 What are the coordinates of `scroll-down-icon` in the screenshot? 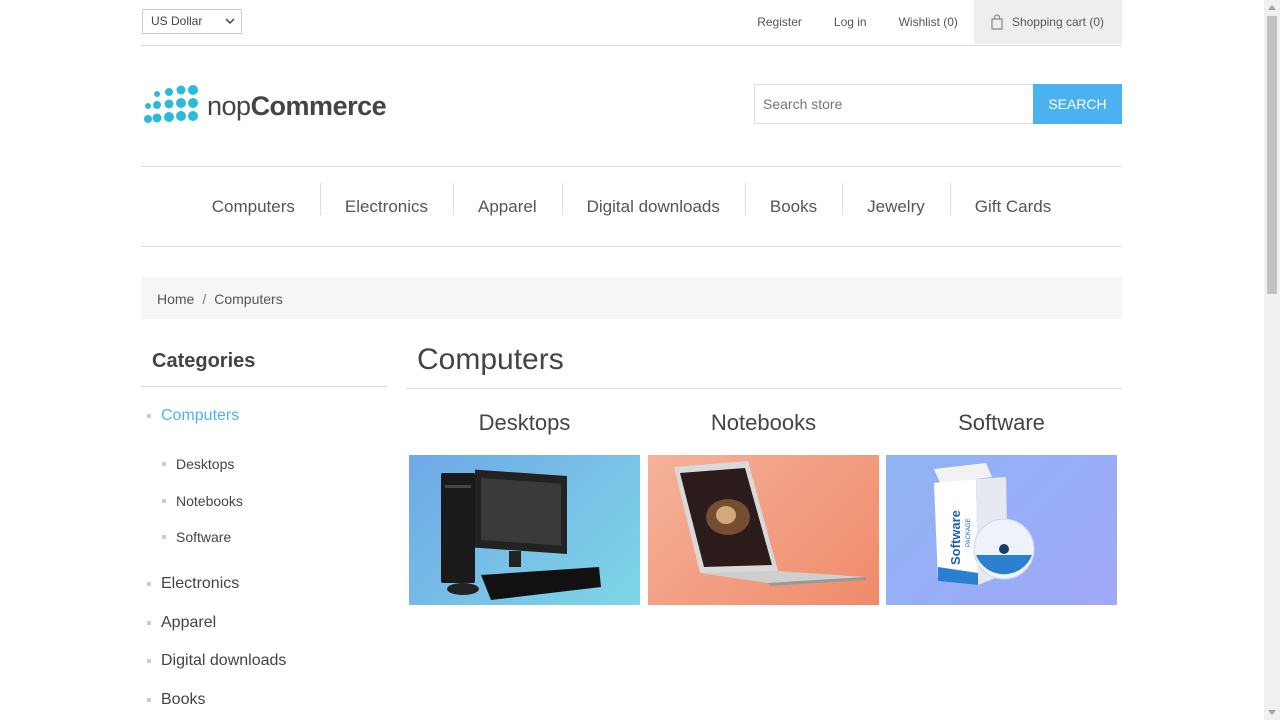 It's located at (1272, 712).